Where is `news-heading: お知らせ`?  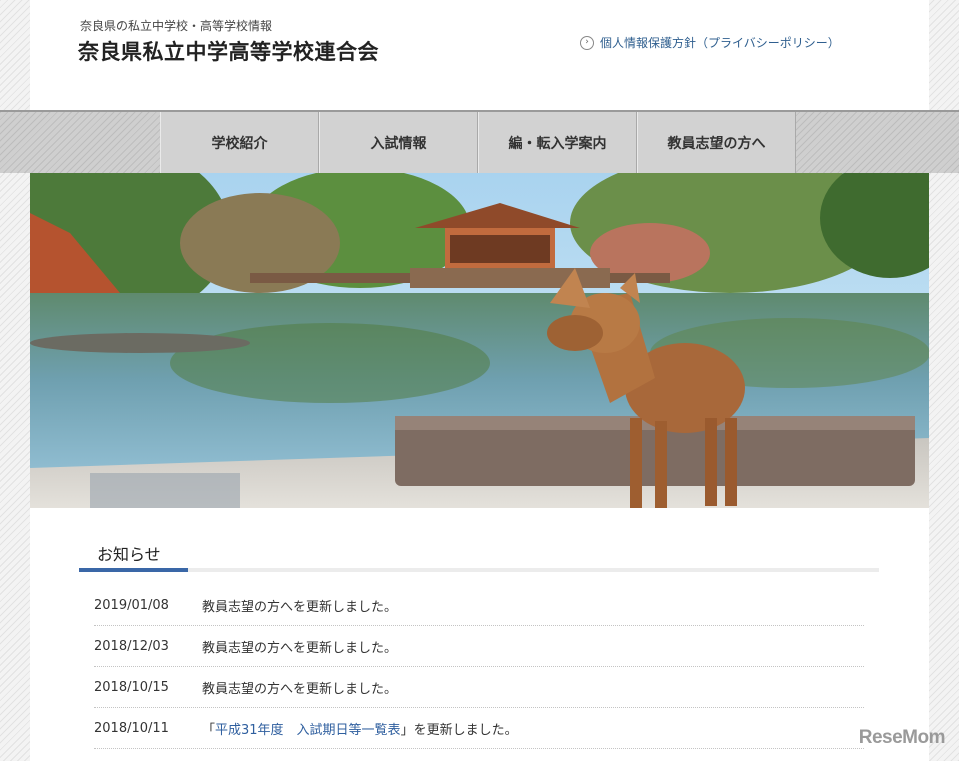
news-heading: お知らせ is located at coordinates (129, 554).